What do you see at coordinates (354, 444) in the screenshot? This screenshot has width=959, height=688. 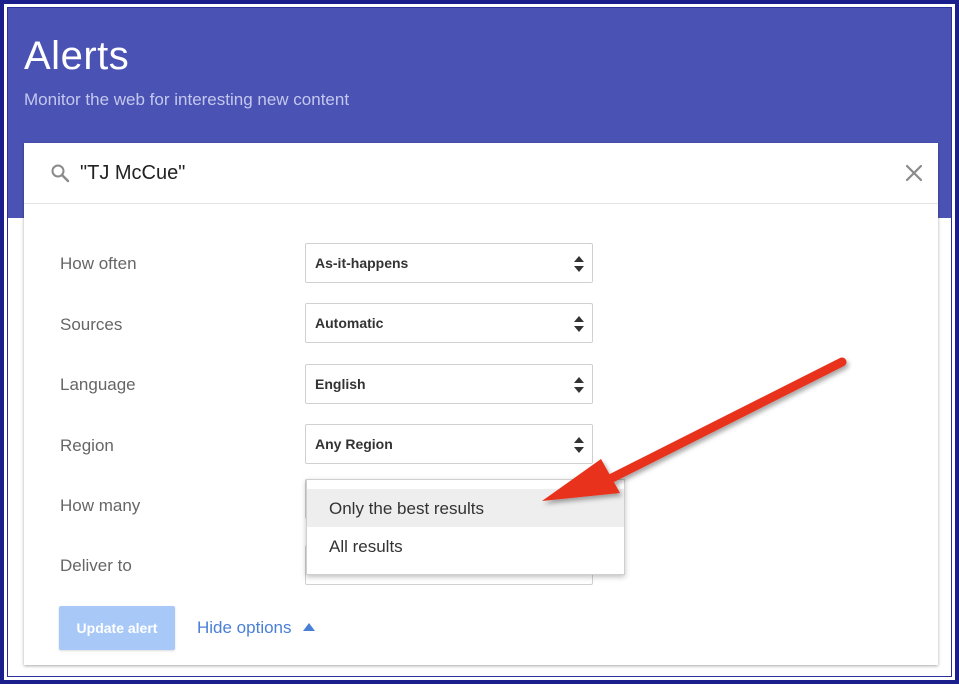 I see `region-value: Any Region` at bounding box center [354, 444].